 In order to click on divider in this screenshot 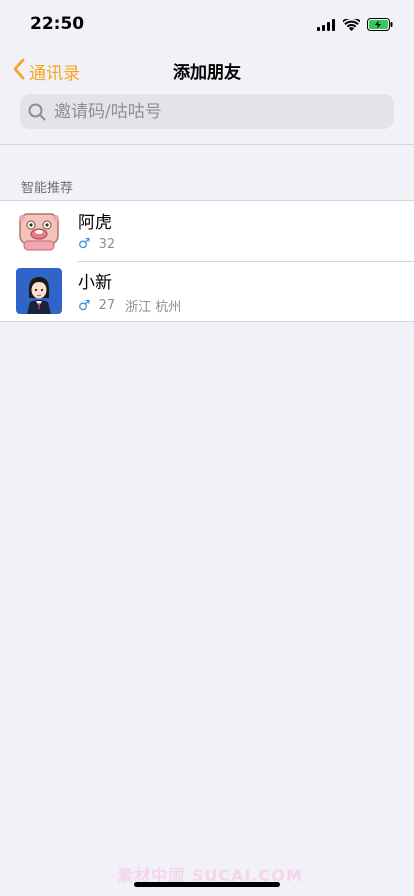, I will do `click(207, 144)`.